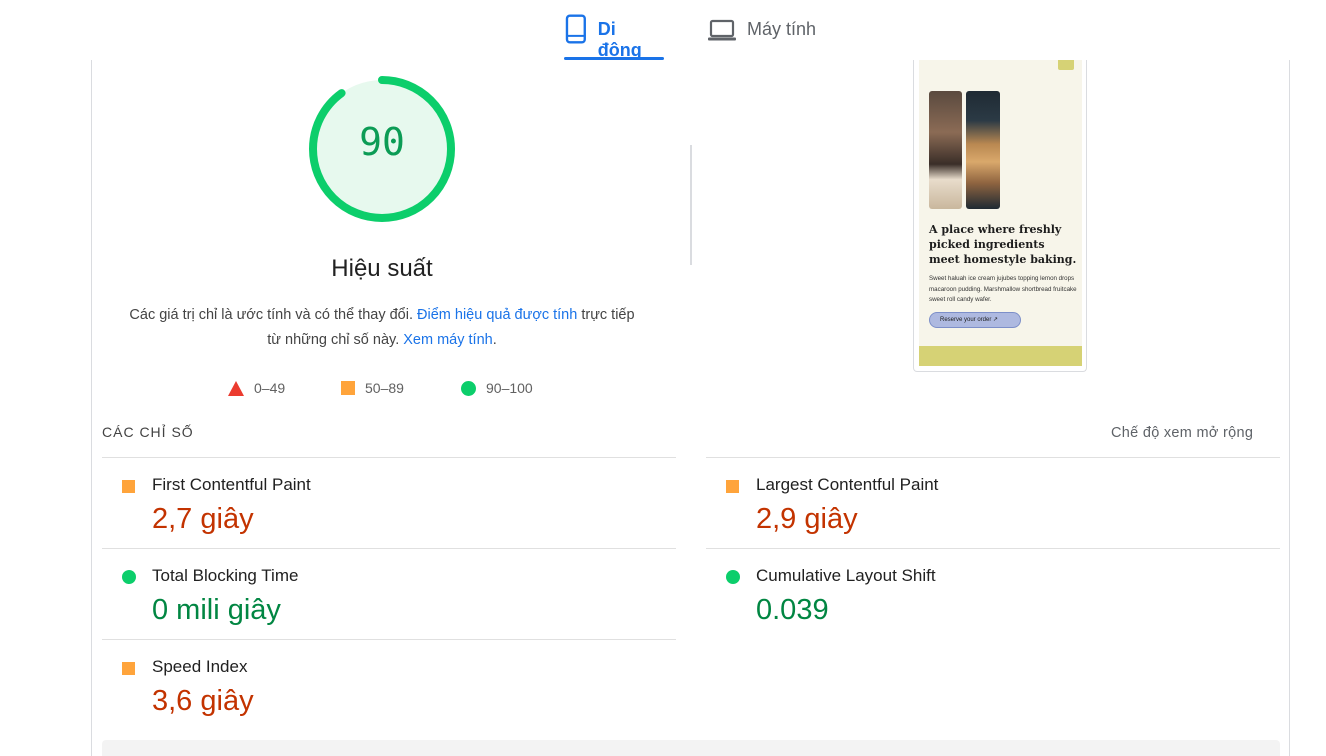 The width and height of the screenshot is (1326, 756). I want to click on gauge-title: Hiệu suất, so click(382, 268).